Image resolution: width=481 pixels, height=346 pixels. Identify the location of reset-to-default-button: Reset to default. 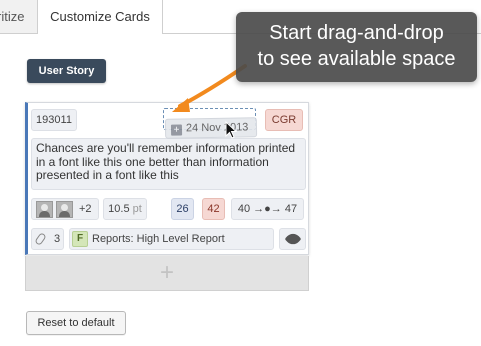
(76, 323).